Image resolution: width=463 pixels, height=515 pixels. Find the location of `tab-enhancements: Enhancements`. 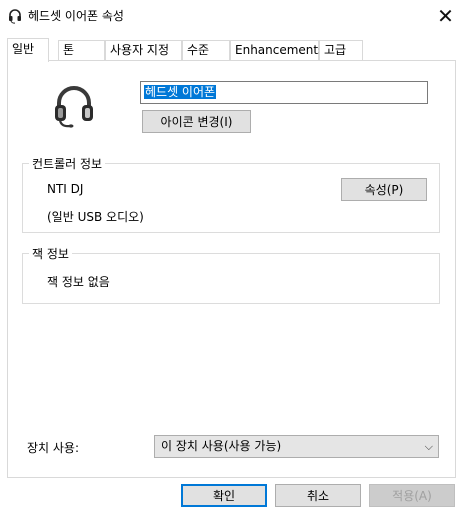

tab-enhancements: Enhancements is located at coordinates (277, 50).